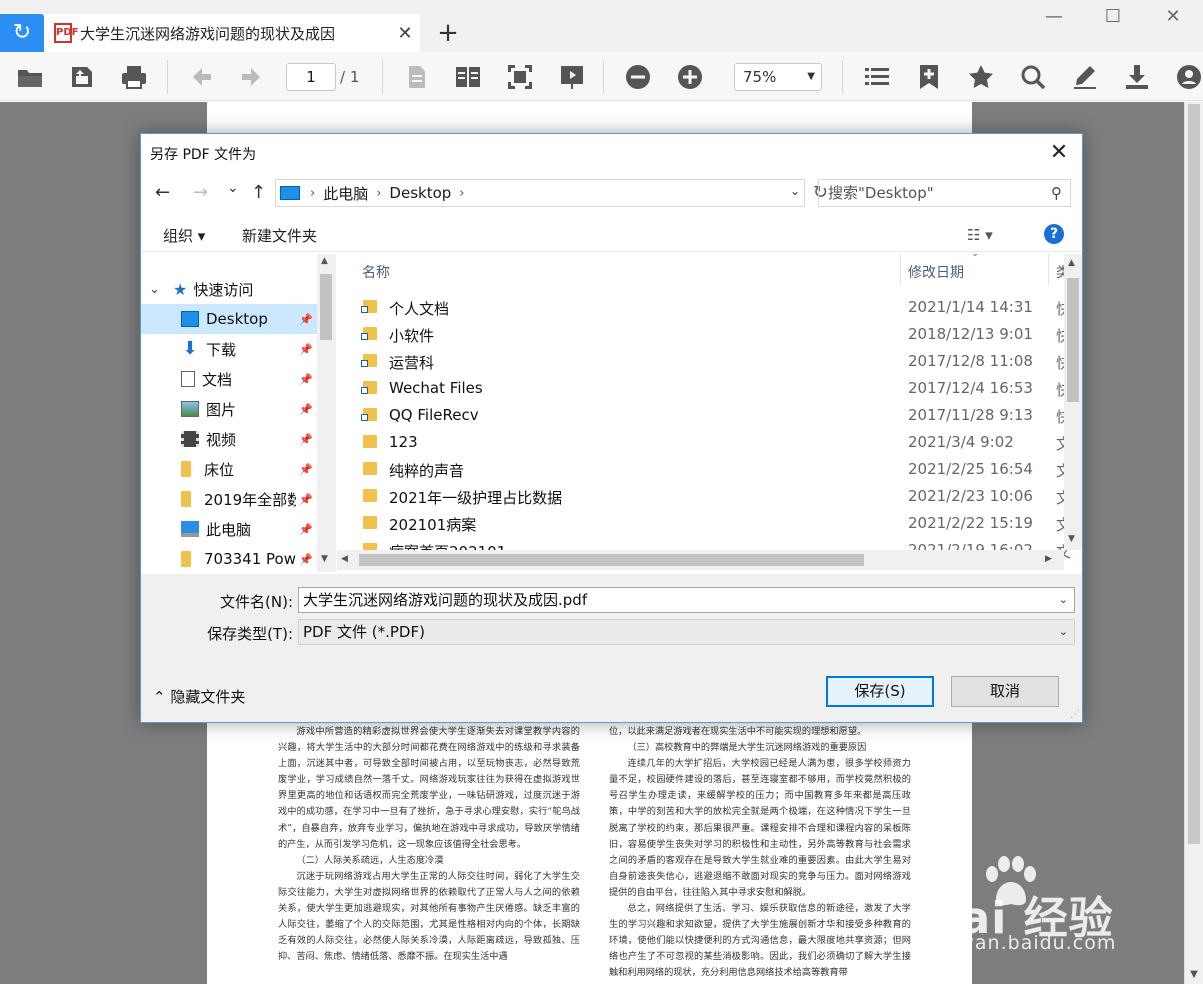 The height and width of the screenshot is (984, 1203). What do you see at coordinates (1059, 153) in the screenshot?
I see `dialog-close-button: ✕` at bounding box center [1059, 153].